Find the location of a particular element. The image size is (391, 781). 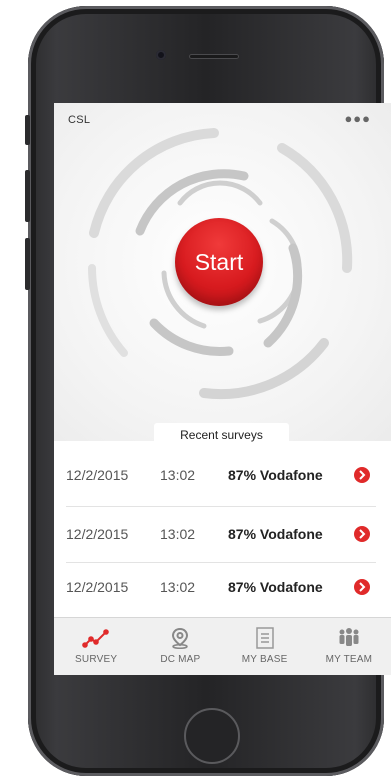

tab-label: MY TEAM is located at coordinates (349, 659).